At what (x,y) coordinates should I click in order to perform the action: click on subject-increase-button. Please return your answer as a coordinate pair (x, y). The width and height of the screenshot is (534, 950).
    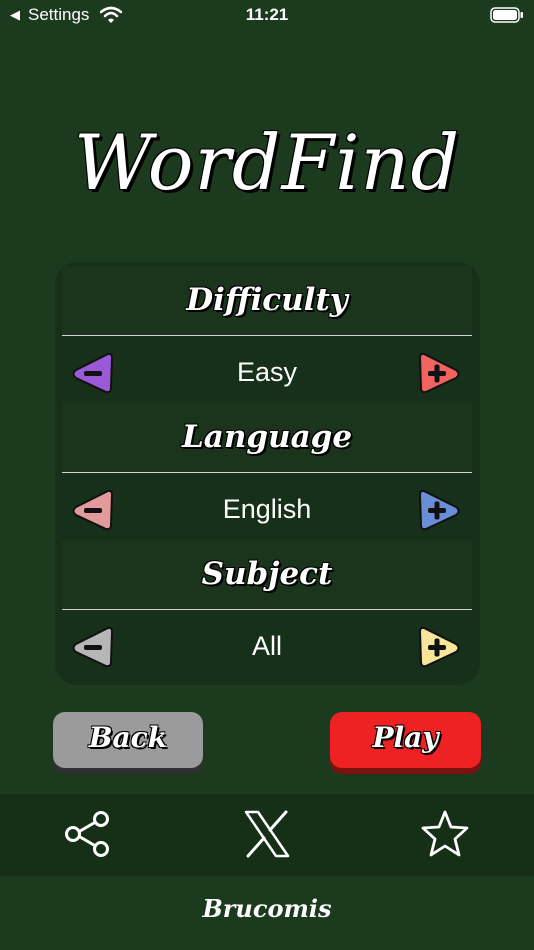
    Looking at the image, I should click on (440, 647).